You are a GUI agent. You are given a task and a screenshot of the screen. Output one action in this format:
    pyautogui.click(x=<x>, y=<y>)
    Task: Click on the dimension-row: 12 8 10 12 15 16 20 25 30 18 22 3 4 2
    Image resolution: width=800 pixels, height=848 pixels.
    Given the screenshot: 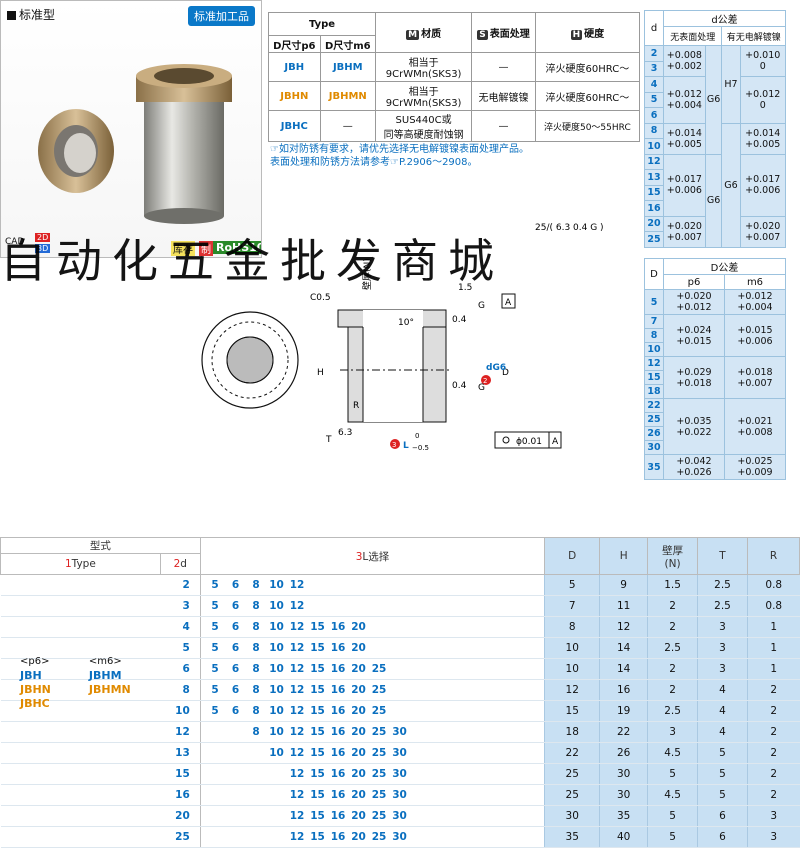 What is the action you would take?
    pyautogui.click(x=400, y=732)
    